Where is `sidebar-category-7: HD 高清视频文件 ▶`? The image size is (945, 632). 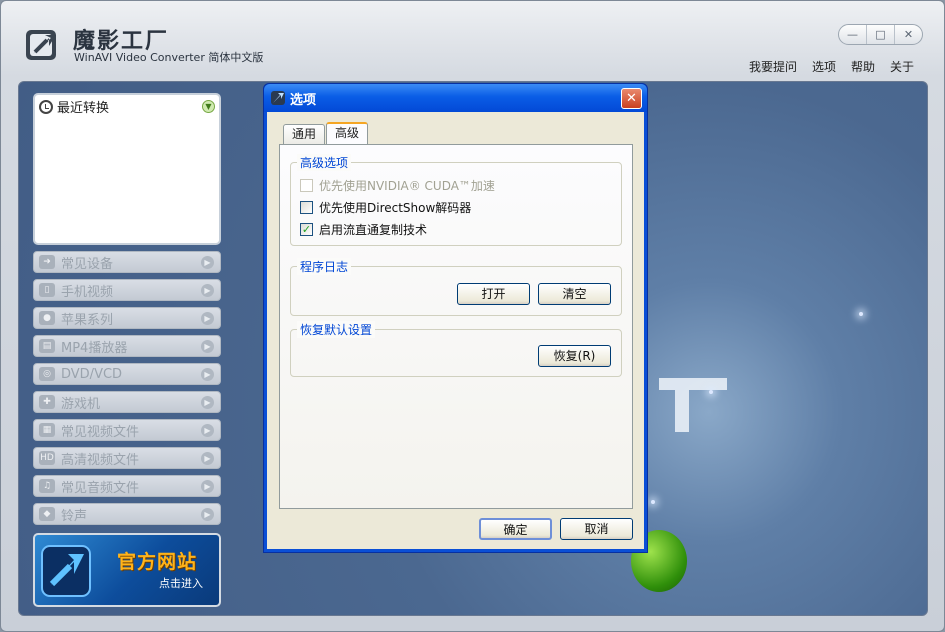 sidebar-category-7: HD 高清视频文件 ▶ is located at coordinates (127, 458).